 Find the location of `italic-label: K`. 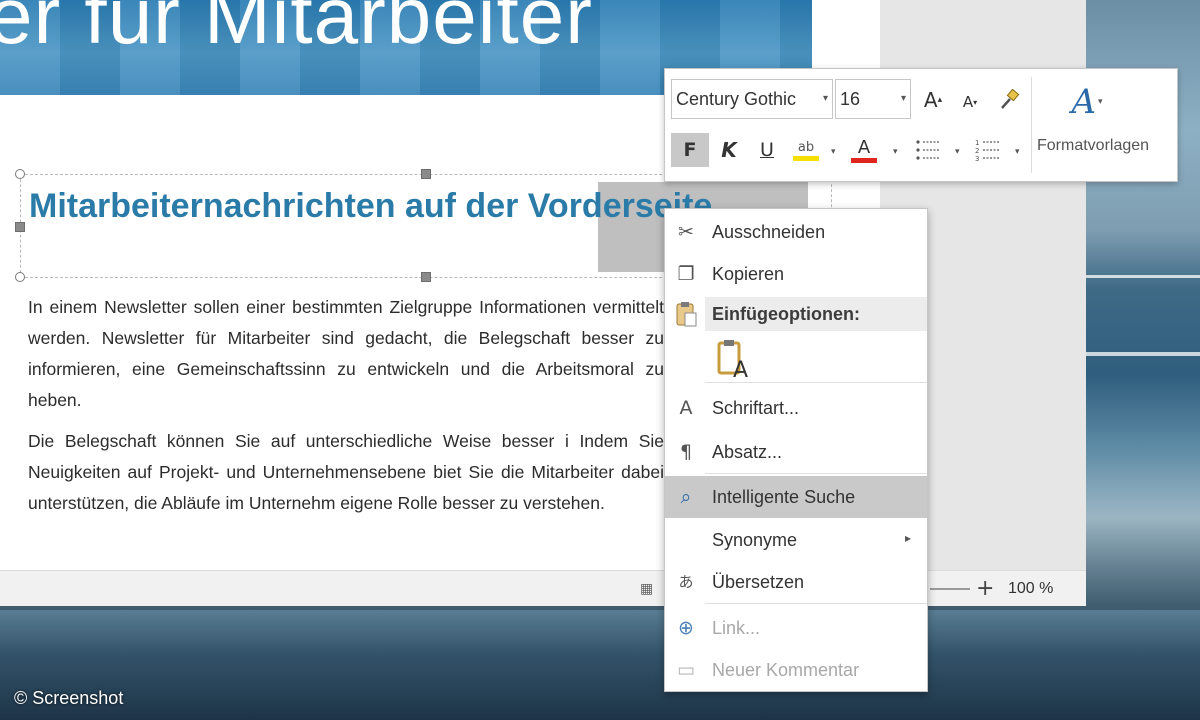

italic-label: K is located at coordinates (729, 150).